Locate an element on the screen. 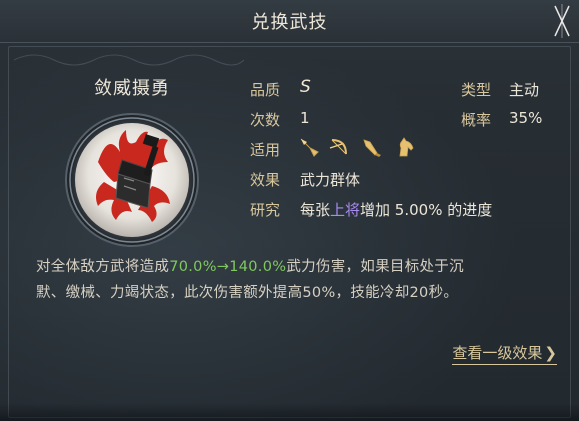  bottom-shade is located at coordinates (289, 412).